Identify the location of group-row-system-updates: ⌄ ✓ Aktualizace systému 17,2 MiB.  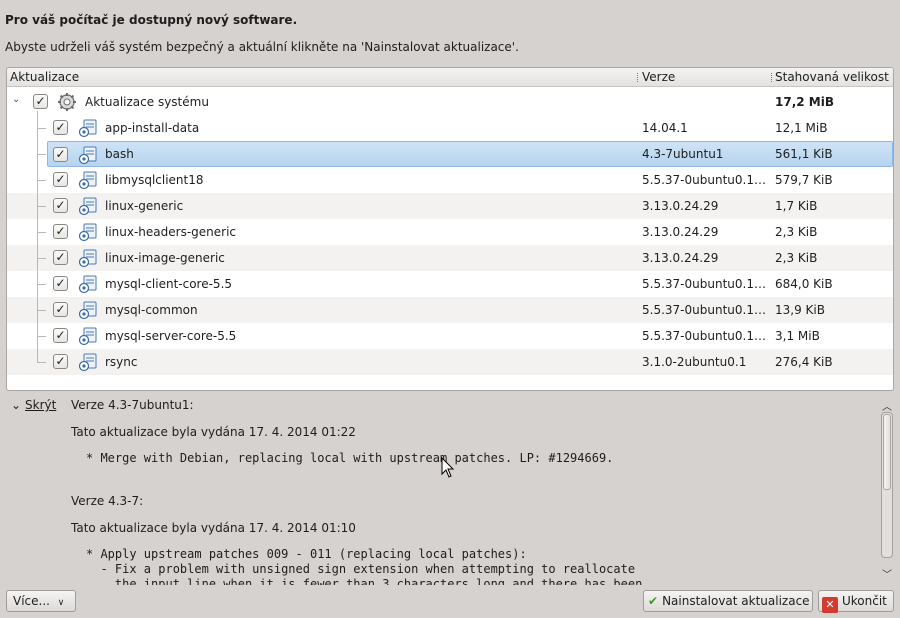
(450, 102).